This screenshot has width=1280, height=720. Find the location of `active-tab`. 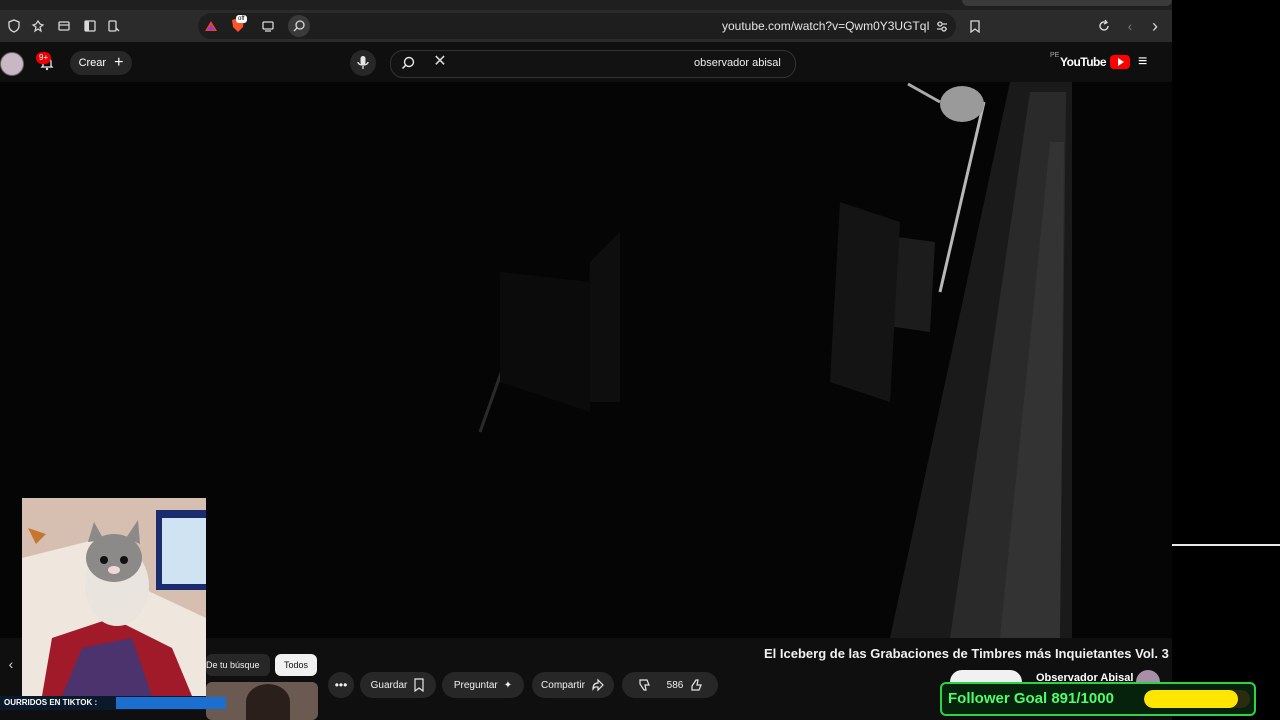

active-tab is located at coordinates (1067, 3).